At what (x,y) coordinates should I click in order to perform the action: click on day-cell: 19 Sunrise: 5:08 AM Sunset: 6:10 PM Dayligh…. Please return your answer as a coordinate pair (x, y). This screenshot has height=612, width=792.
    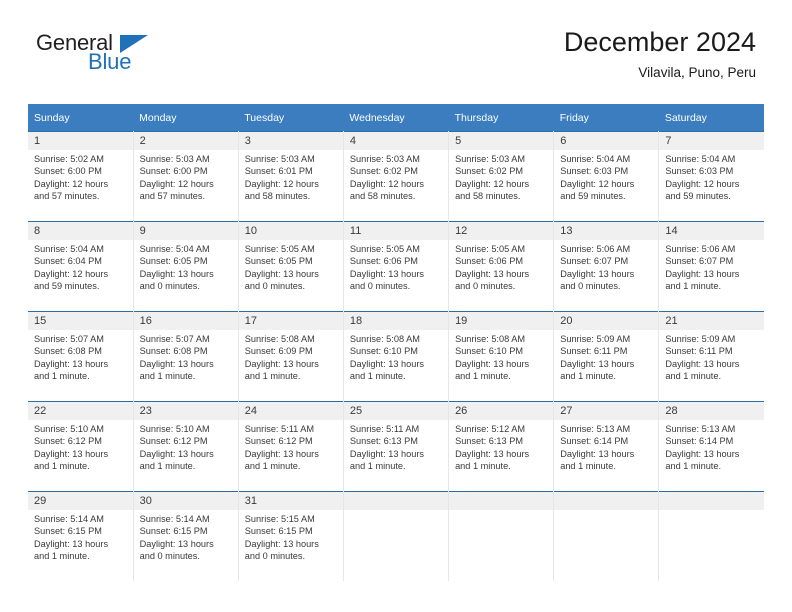
    Looking at the image, I should click on (501, 356).